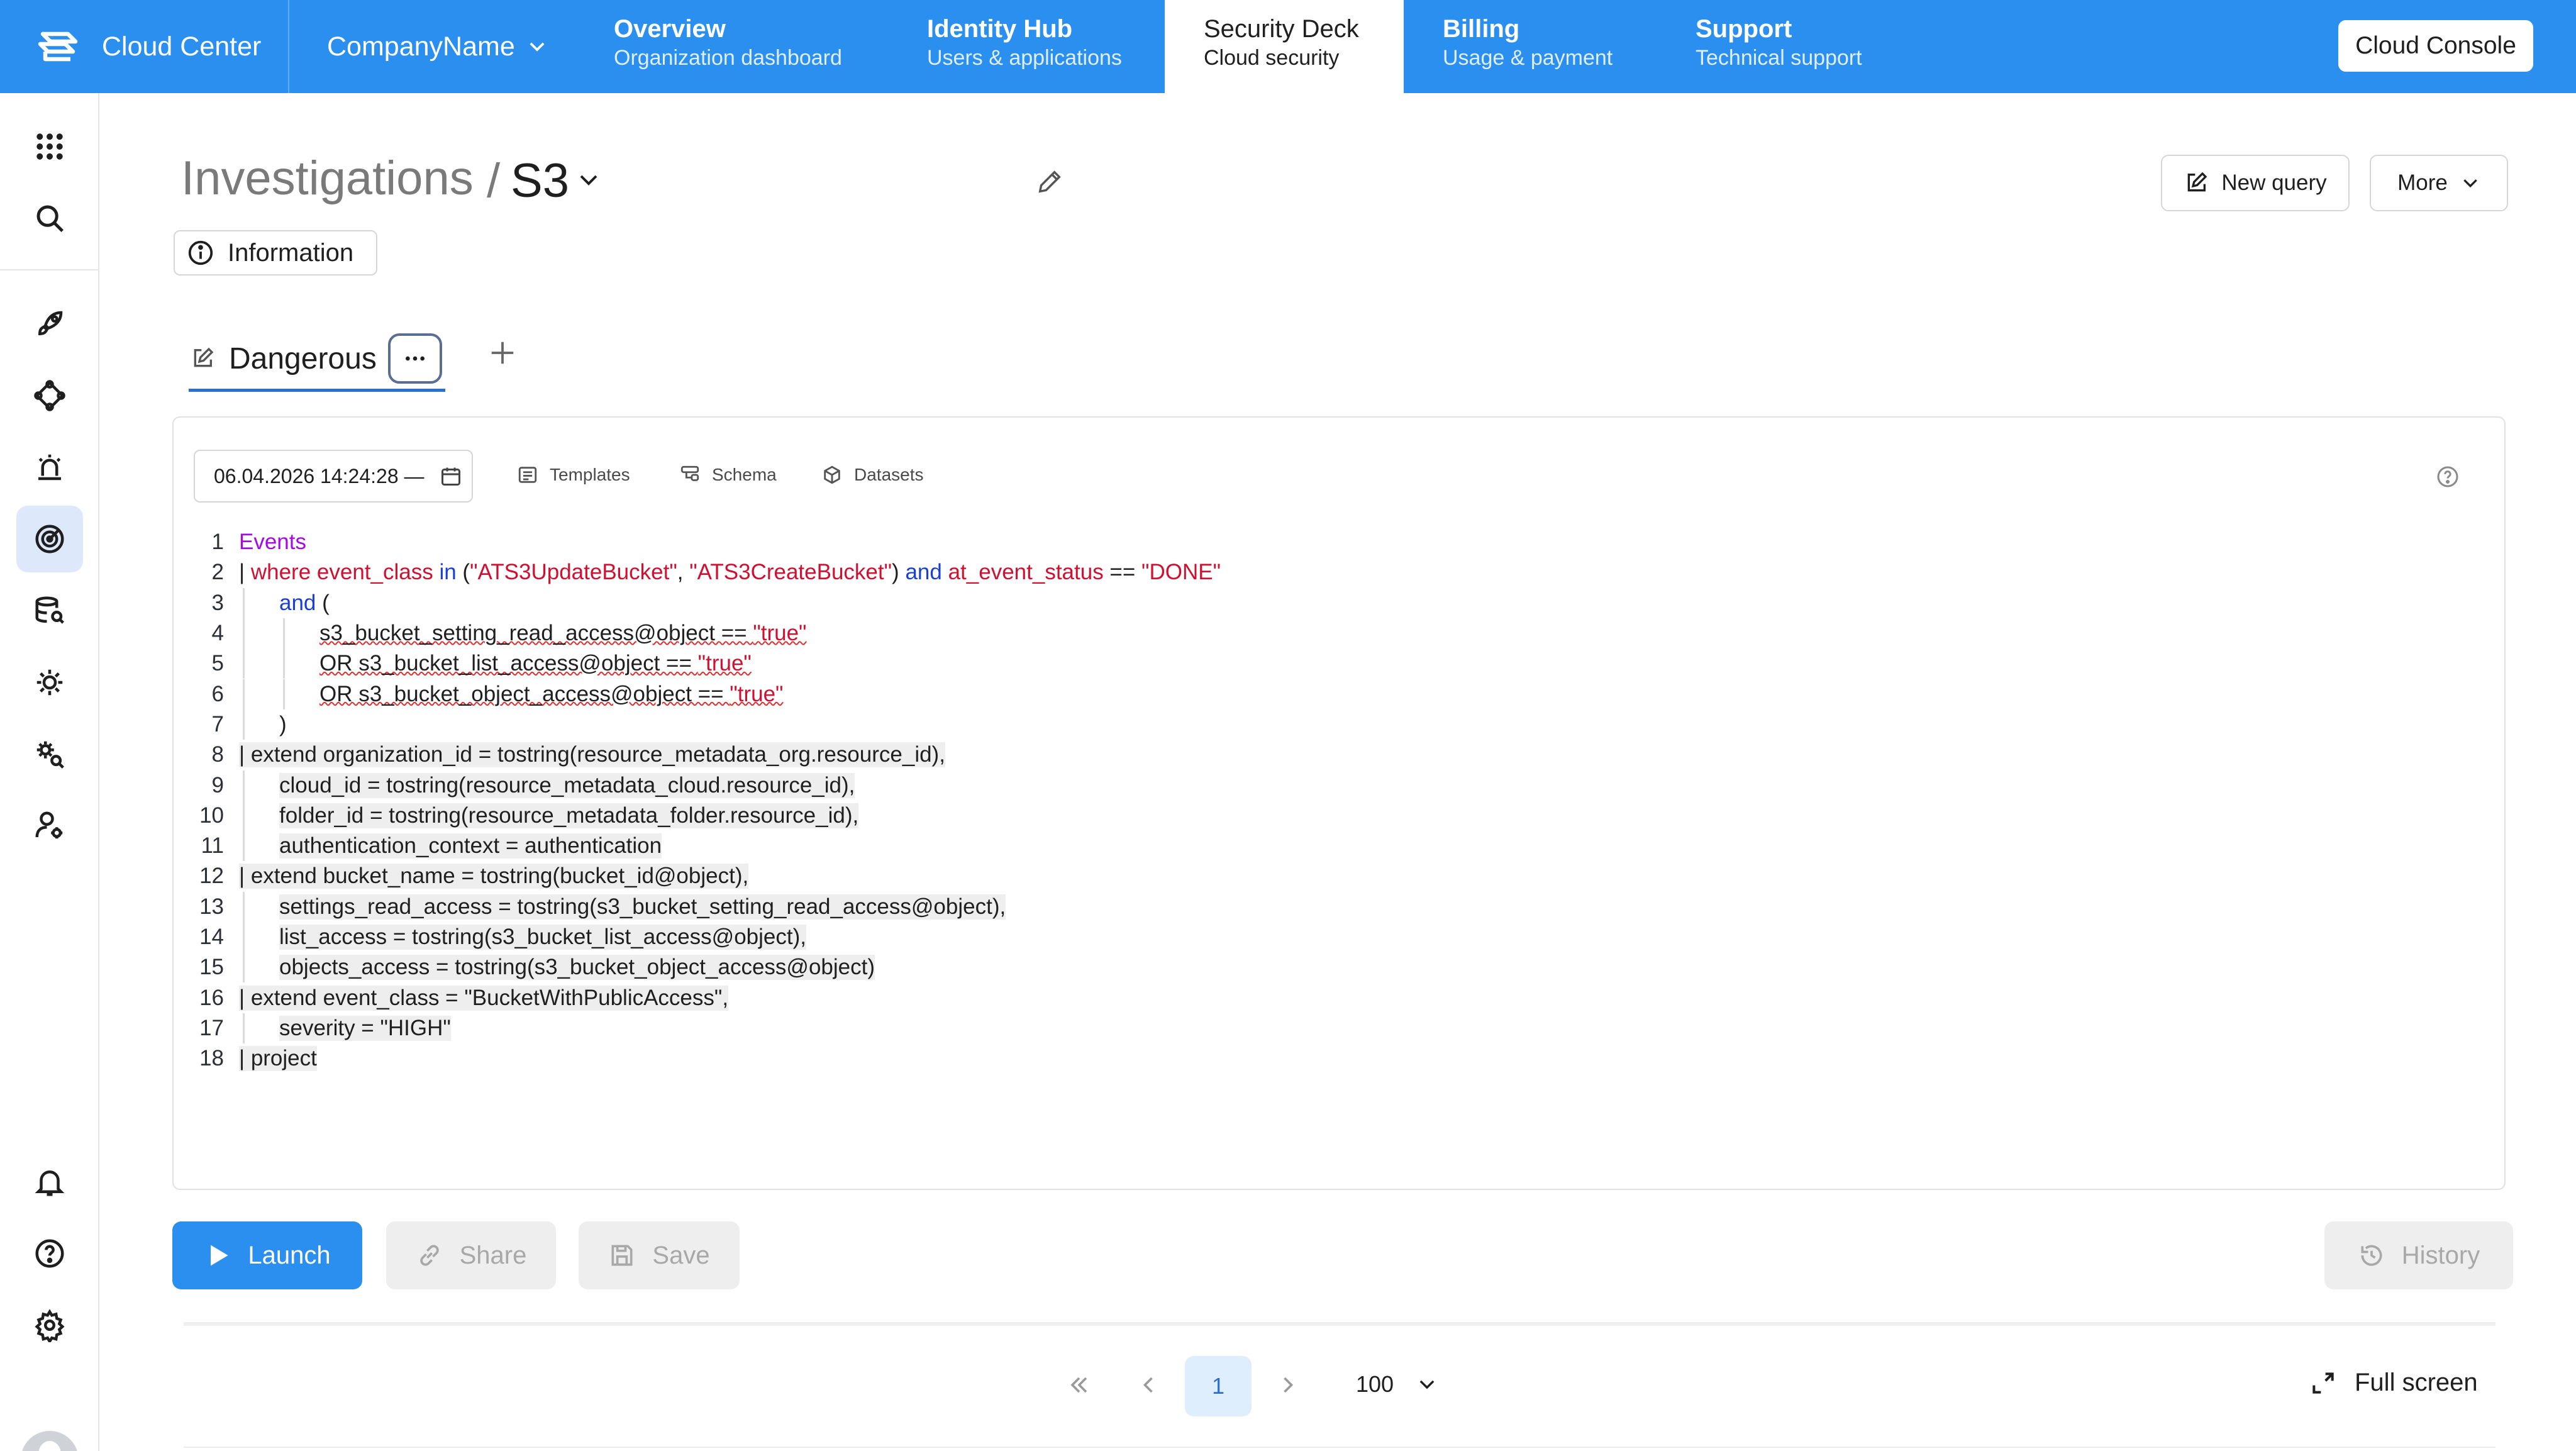 This screenshot has width=2576, height=1451. I want to click on line-number: 14, so click(211, 937).